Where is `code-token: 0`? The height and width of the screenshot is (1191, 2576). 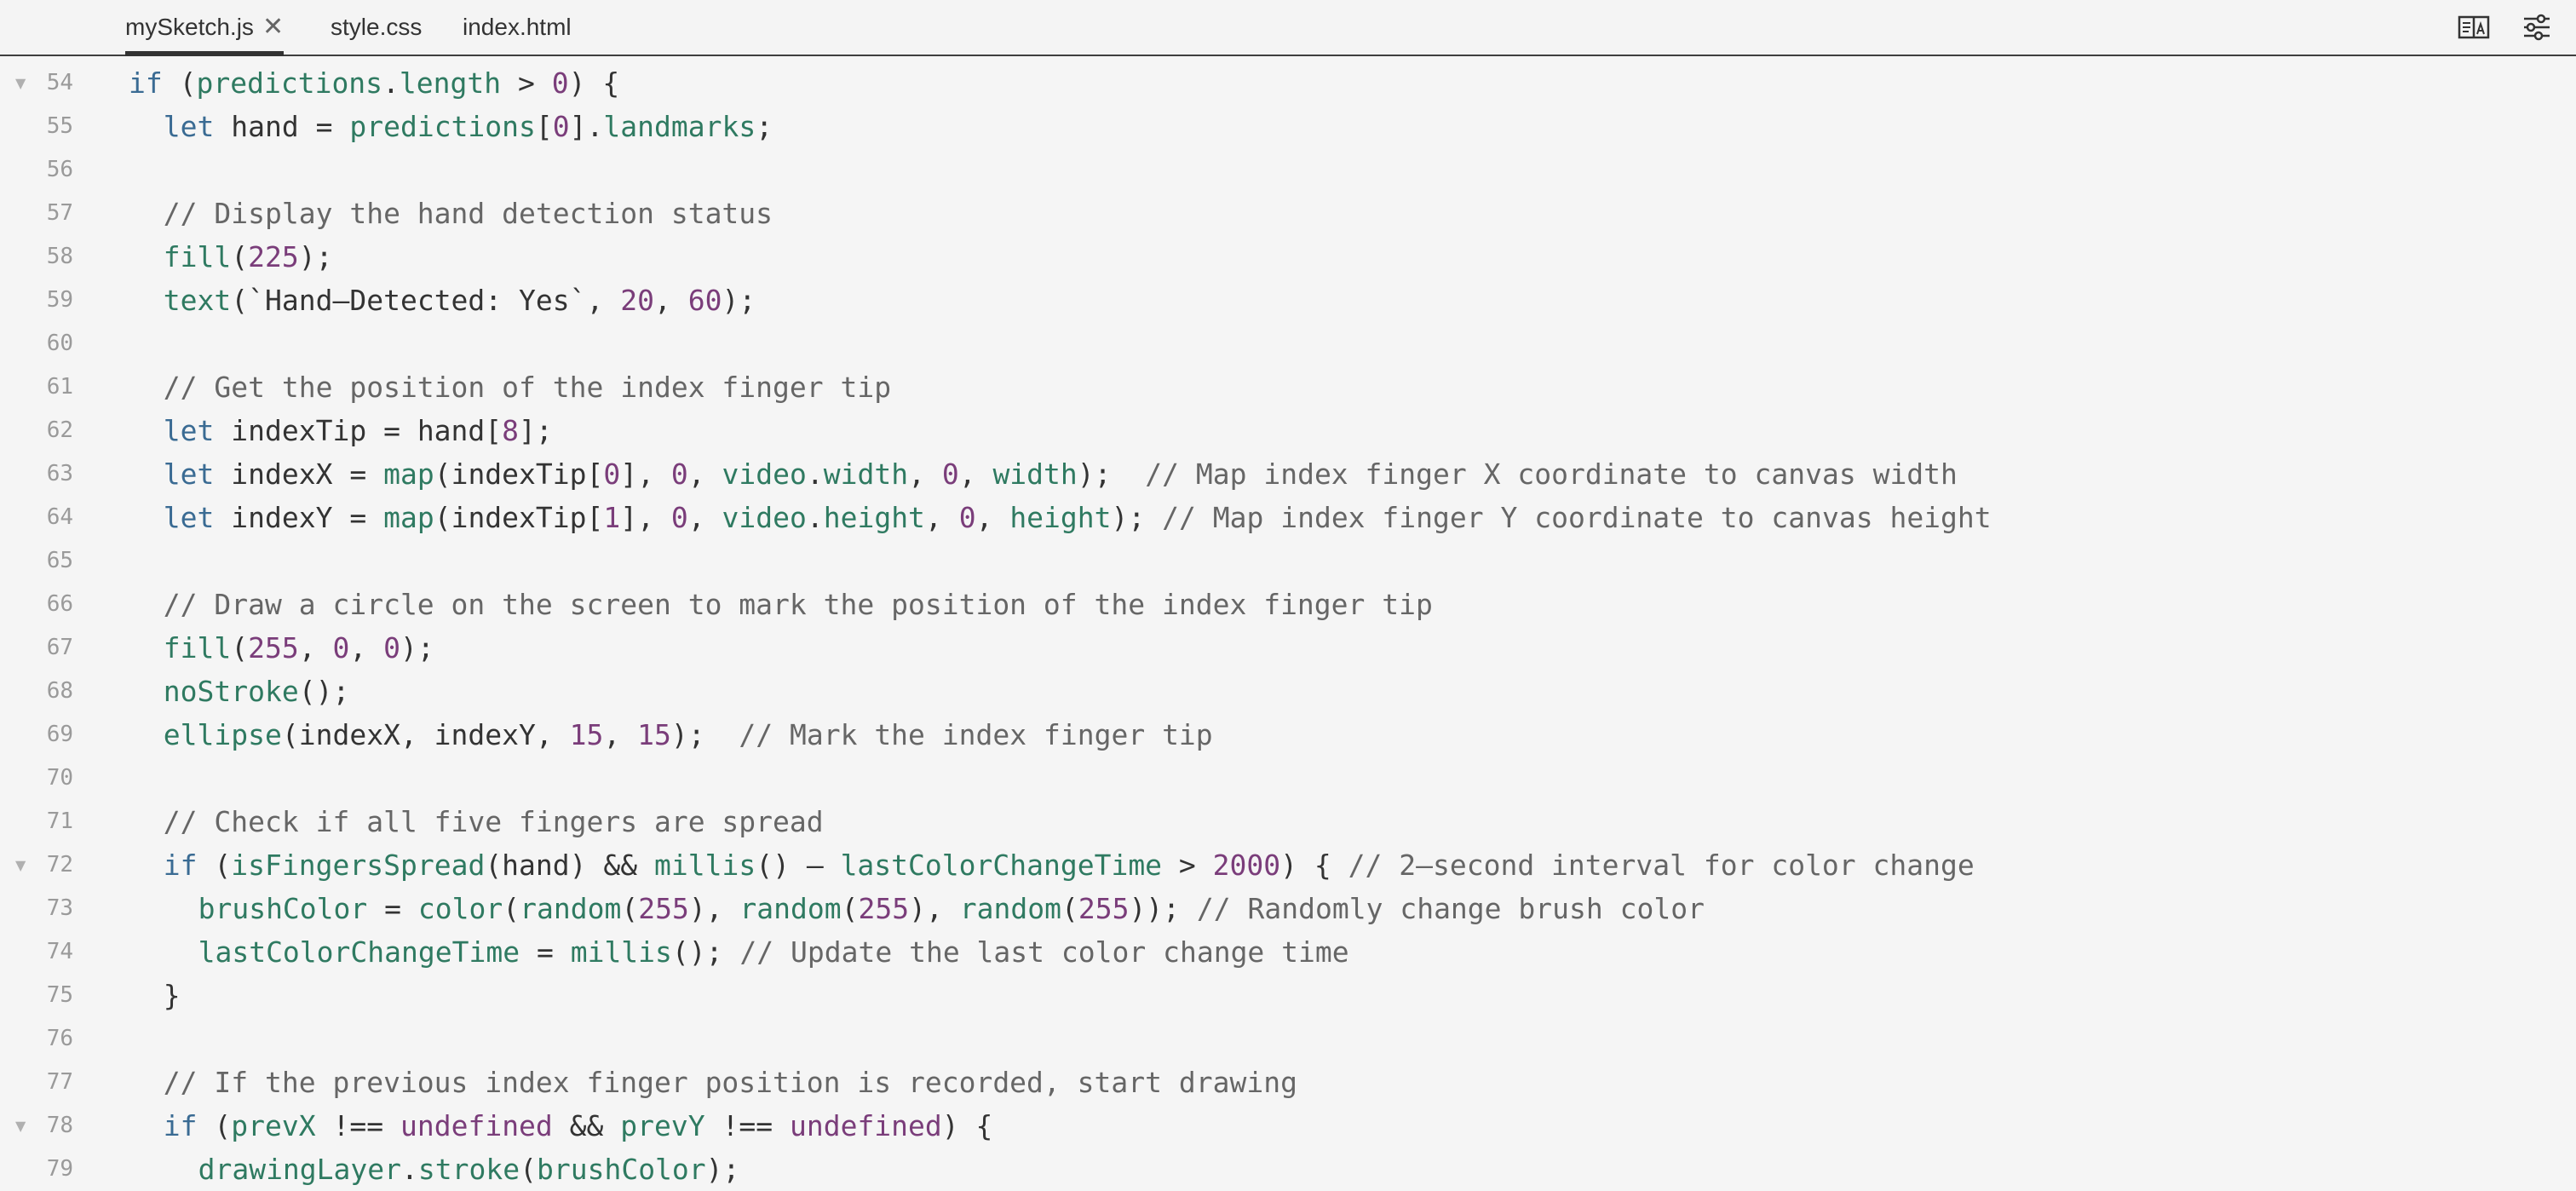
code-token: 0 is located at coordinates (392, 648).